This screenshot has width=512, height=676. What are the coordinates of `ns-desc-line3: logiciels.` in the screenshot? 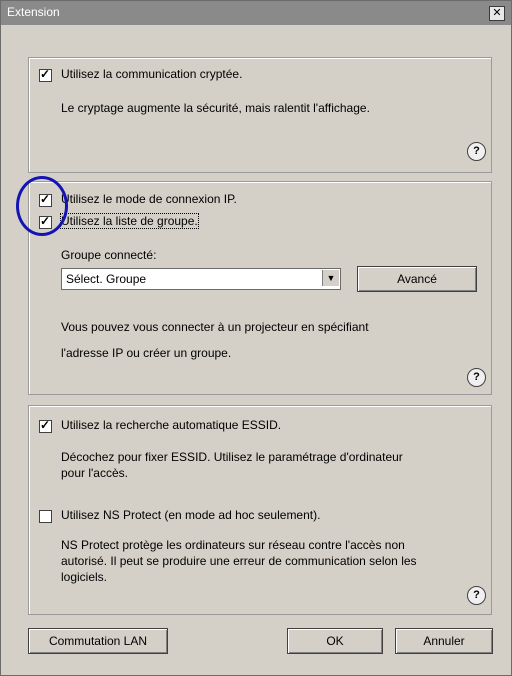 It's located at (84, 577).